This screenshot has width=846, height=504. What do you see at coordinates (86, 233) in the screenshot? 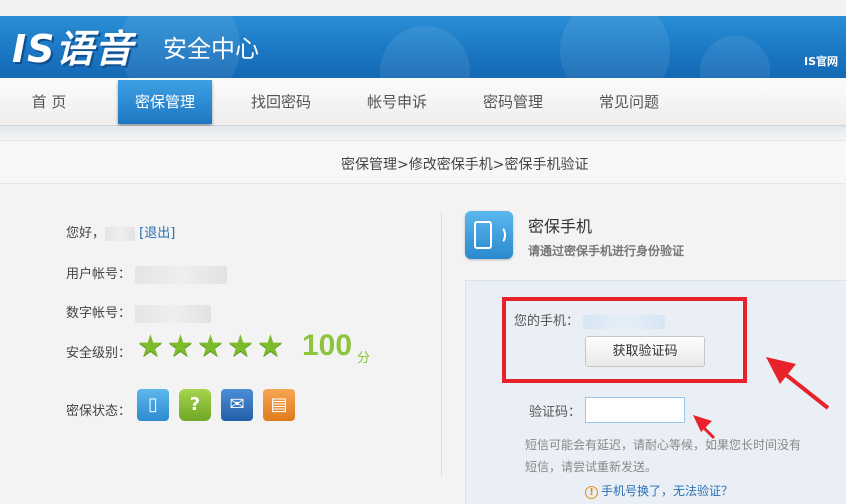
I see `greeting-text: 您好，` at bounding box center [86, 233].